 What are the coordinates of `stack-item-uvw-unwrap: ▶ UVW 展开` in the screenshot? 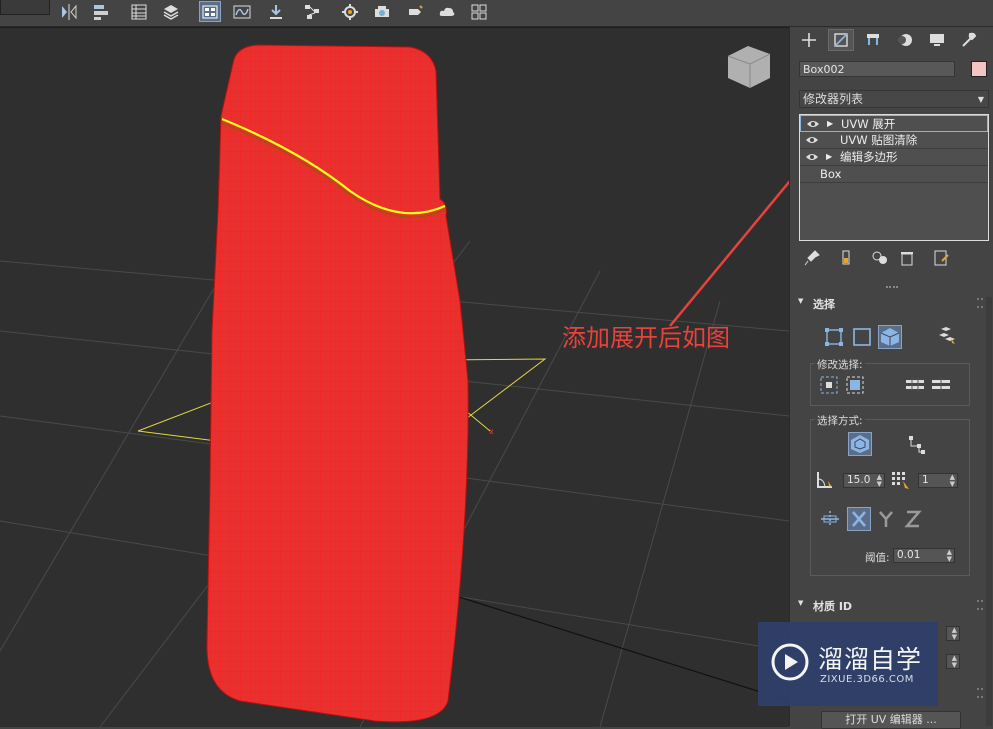 It's located at (894, 123).